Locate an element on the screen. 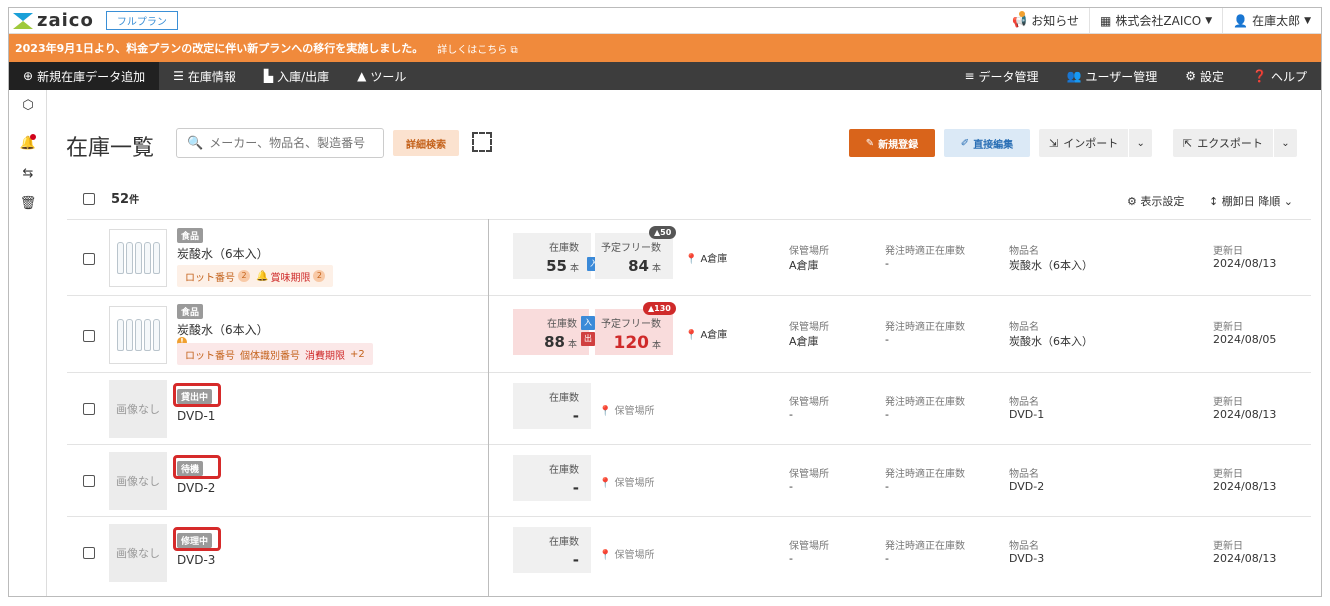 This screenshot has height=606, width=1330. item-name: DVD-3 is located at coordinates (196, 560).